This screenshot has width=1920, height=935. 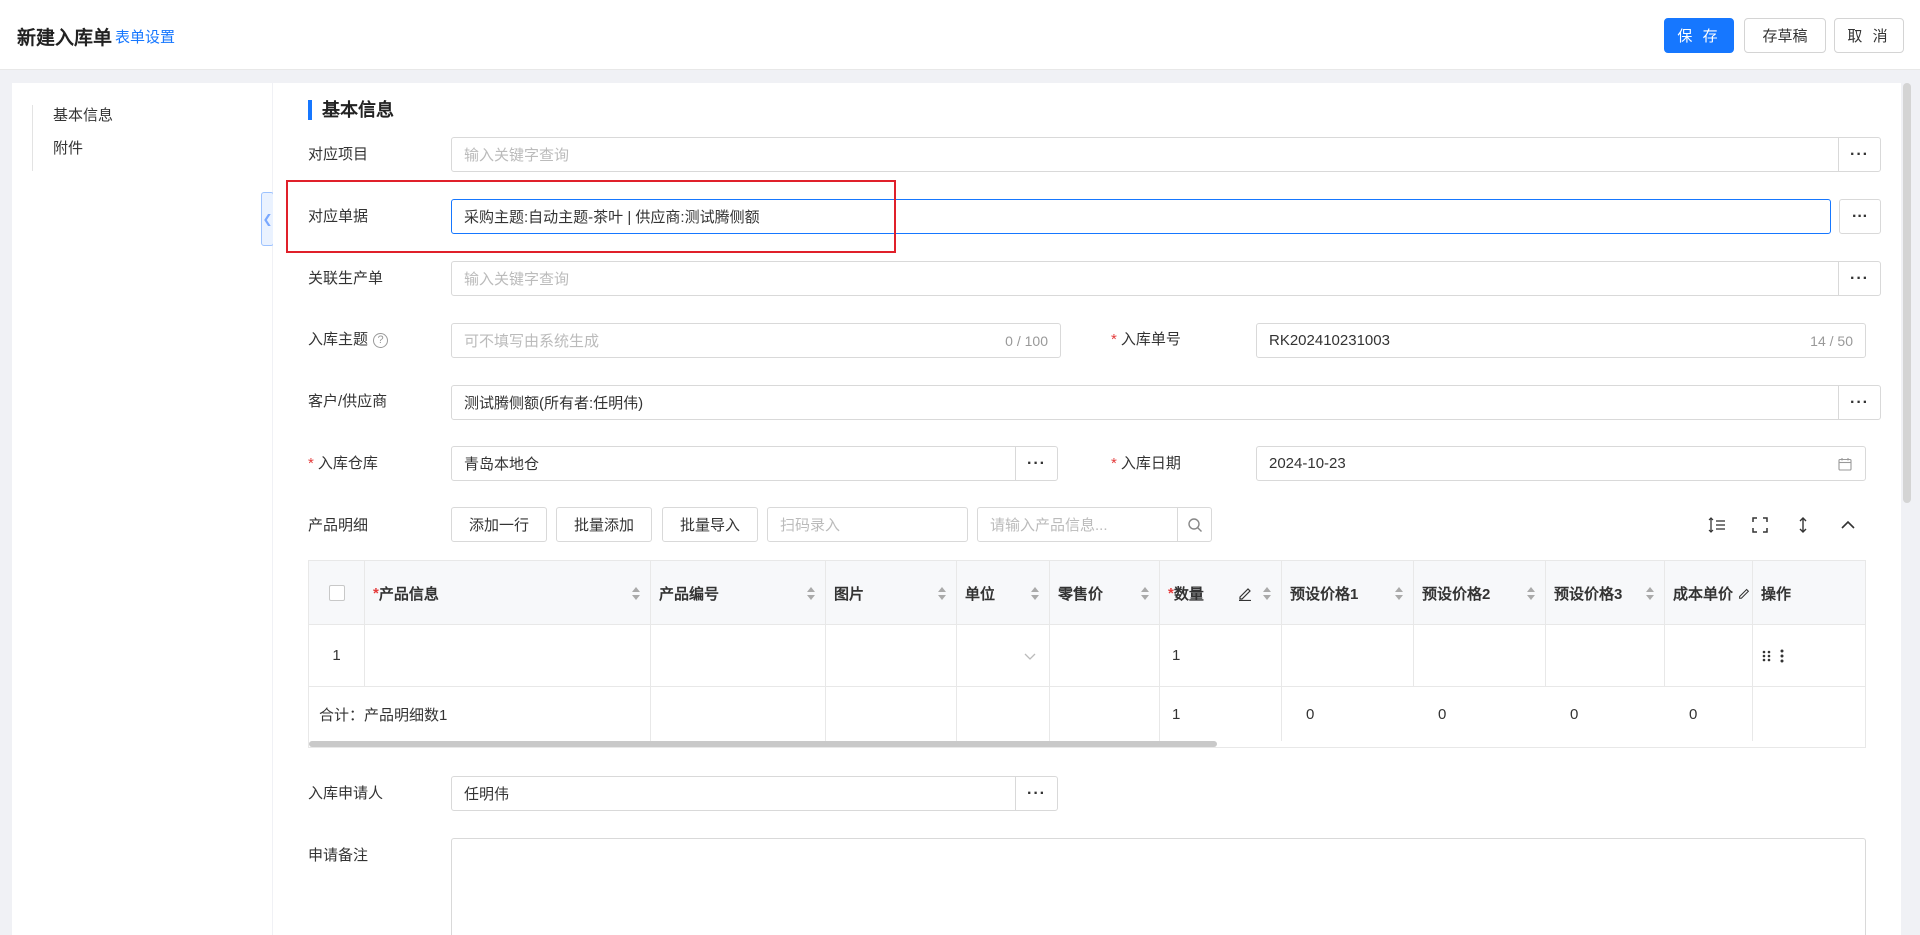 I want to click on order-no-value: RK202410231003, so click(x=1329, y=340).